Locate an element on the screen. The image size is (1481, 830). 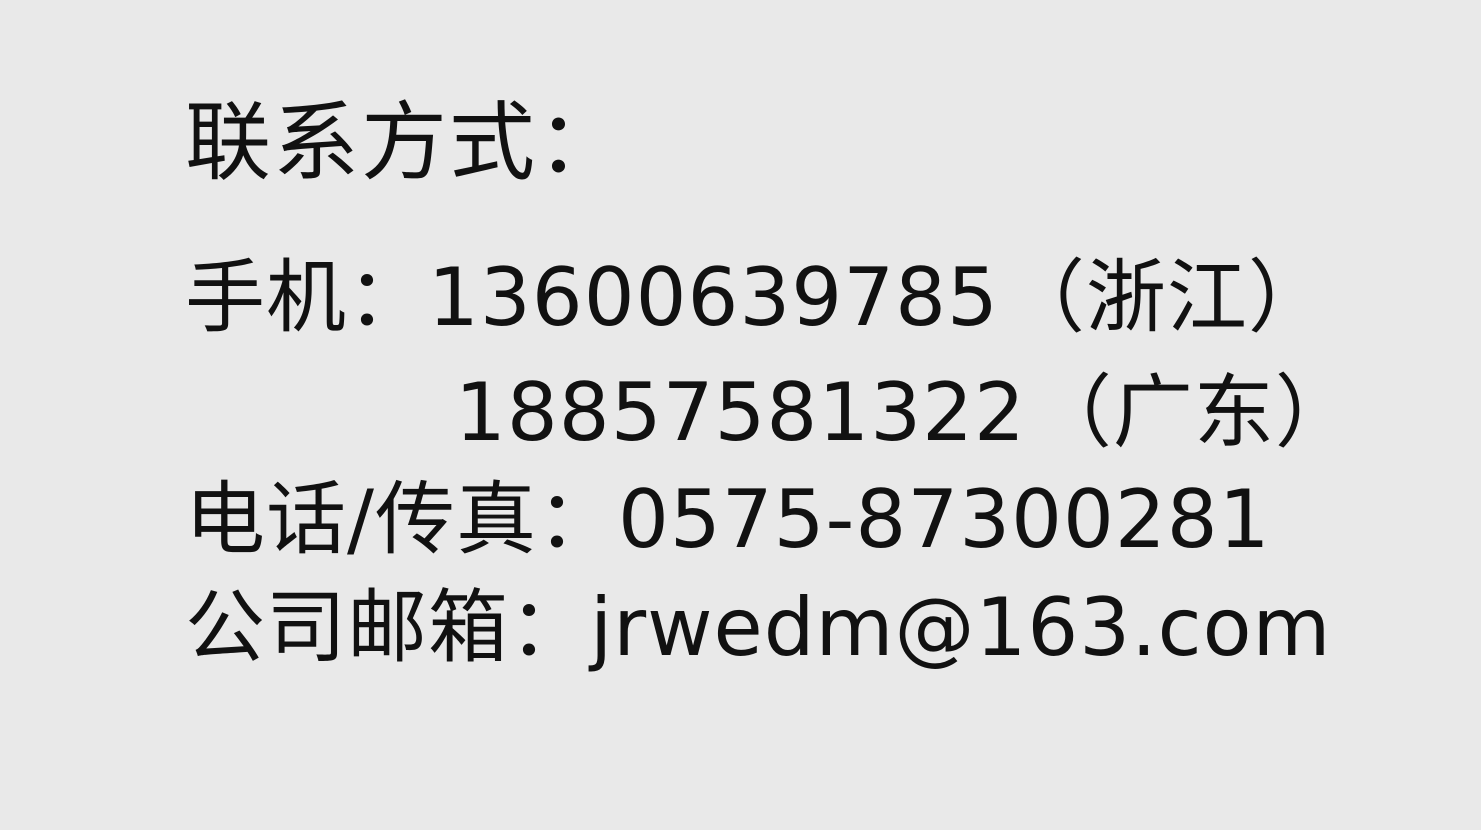
phone-fax-row: 电话/传真：0575-87300281 is located at coordinates (728, 520).